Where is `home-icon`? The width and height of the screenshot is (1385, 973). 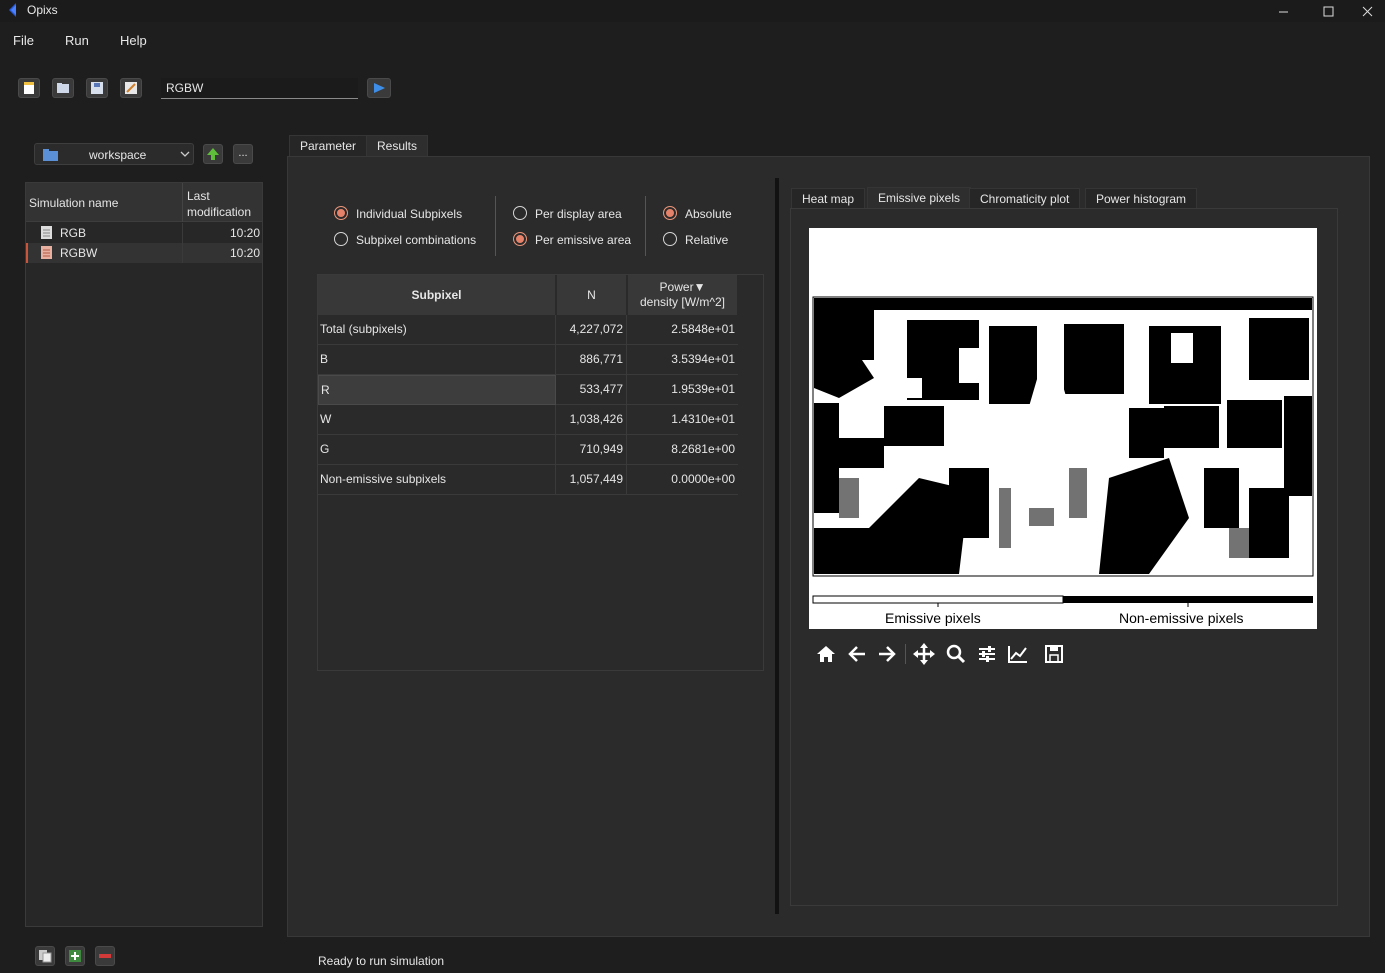 home-icon is located at coordinates (826, 654).